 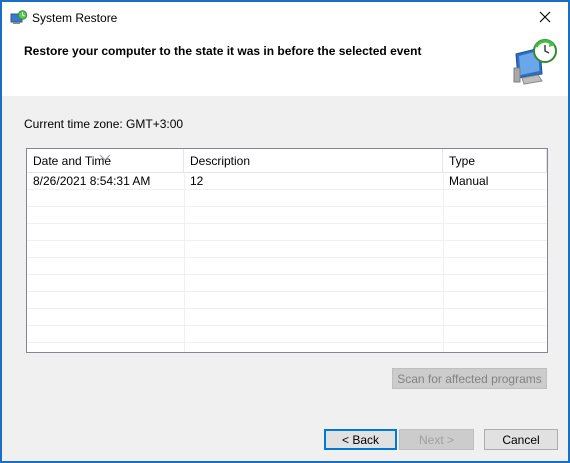 What do you see at coordinates (469, 181) in the screenshot?
I see `cell-type: Manual` at bounding box center [469, 181].